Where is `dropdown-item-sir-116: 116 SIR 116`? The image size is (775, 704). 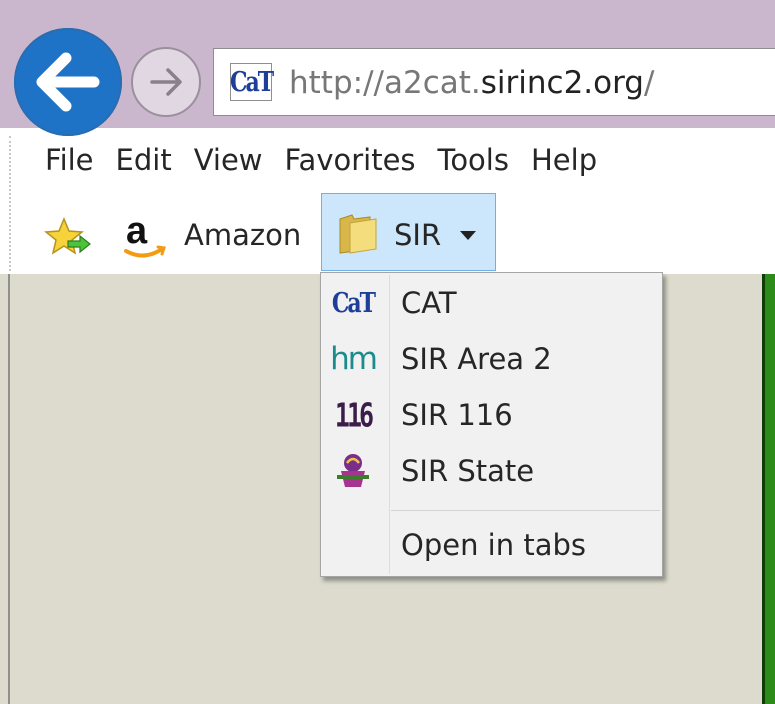 dropdown-item-sir-116: 116 SIR 116 is located at coordinates (491, 415).